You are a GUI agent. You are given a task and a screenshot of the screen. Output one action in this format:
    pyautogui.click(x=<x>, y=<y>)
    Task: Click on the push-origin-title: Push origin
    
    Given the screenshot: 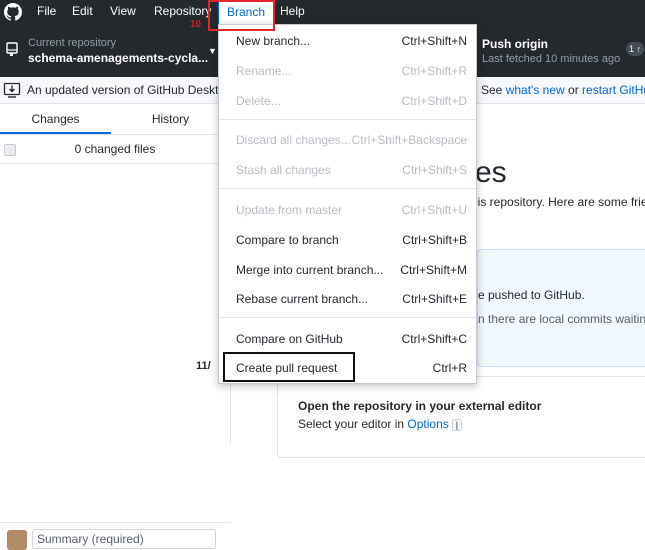 What is the action you would take?
    pyautogui.click(x=515, y=44)
    